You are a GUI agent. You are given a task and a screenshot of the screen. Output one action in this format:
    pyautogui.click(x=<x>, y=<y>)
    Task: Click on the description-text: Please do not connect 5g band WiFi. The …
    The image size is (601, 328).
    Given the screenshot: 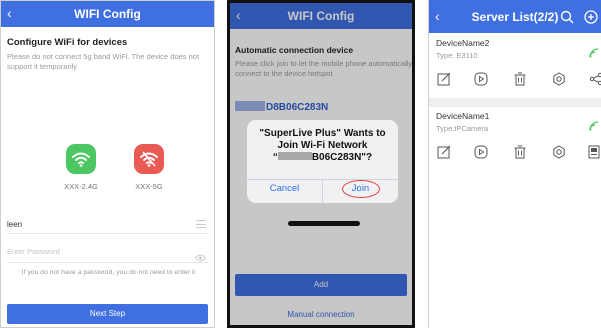 What is the action you would take?
    pyautogui.click(x=103, y=61)
    